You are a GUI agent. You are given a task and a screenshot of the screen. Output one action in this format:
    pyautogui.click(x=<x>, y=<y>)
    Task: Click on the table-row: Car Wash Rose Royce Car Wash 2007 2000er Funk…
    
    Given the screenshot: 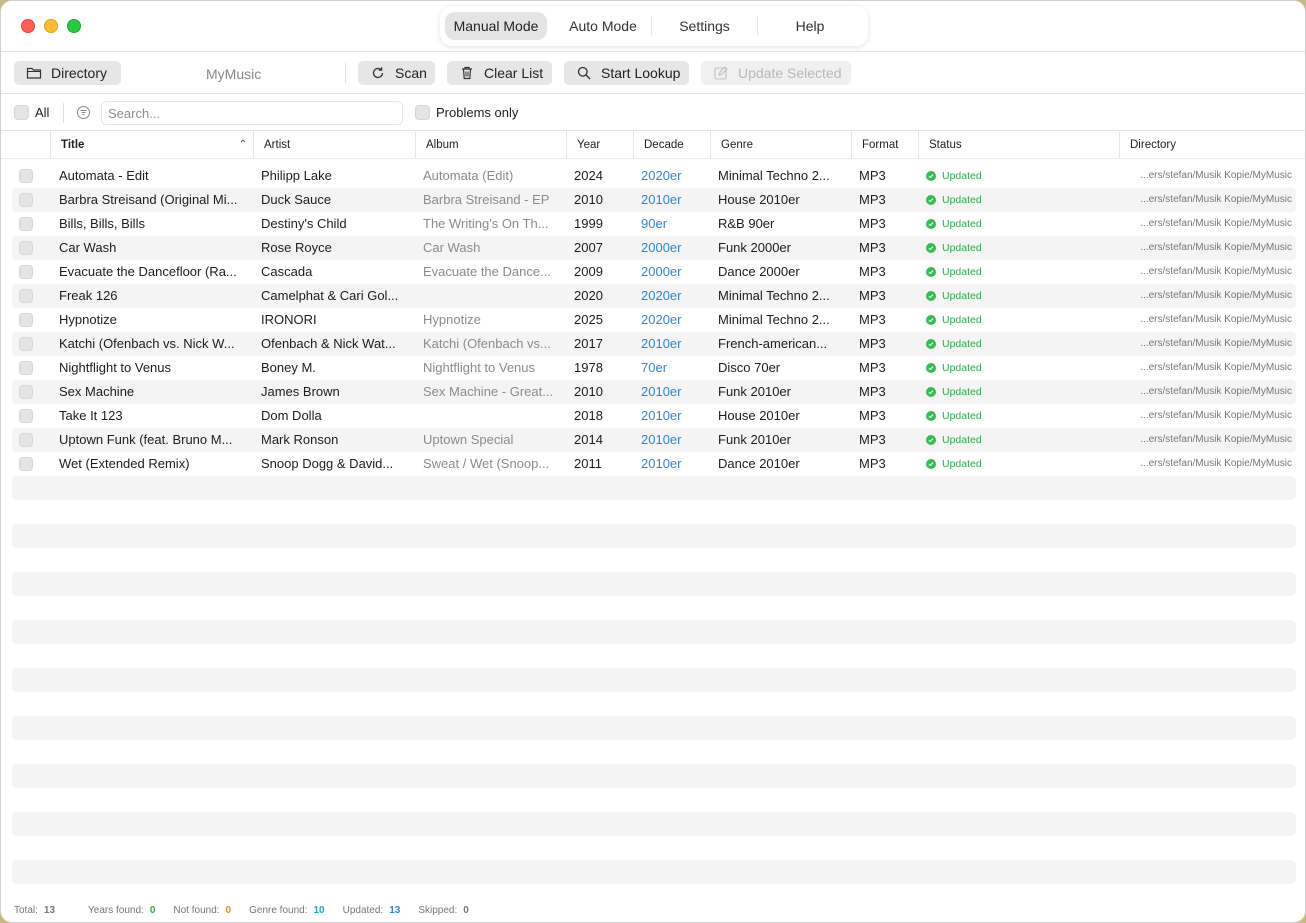 What is the action you would take?
    pyautogui.click(x=654, y=248)
    